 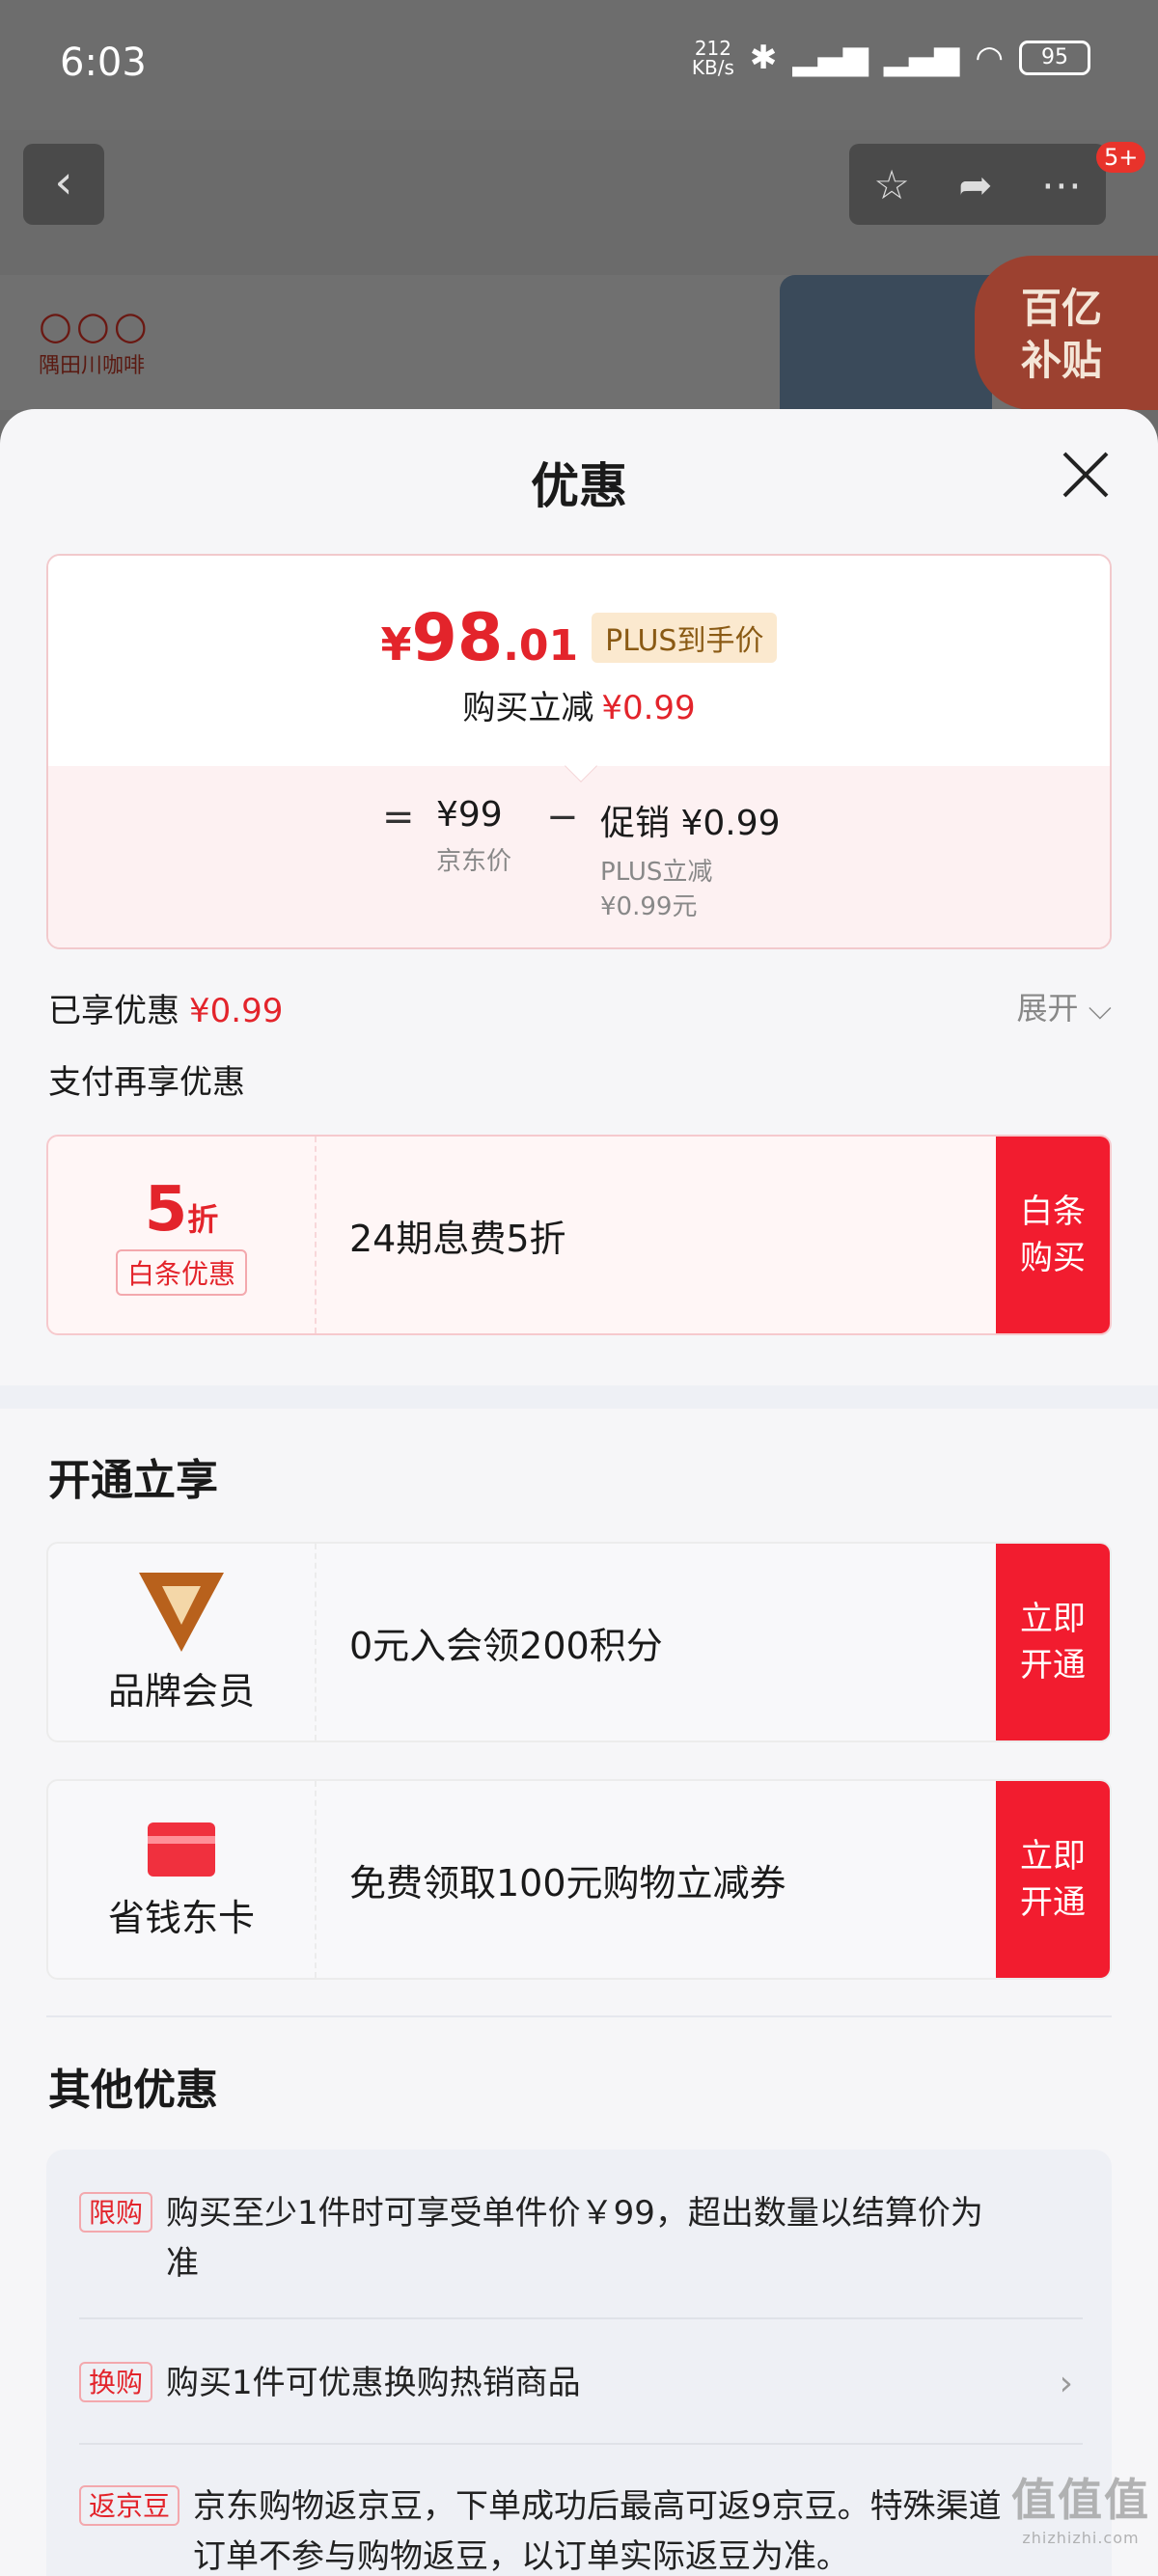 What do you see at coordinates (891, 185) in the screenshot?
I see `star-icon: ☆` at bounding box center [891, 185].